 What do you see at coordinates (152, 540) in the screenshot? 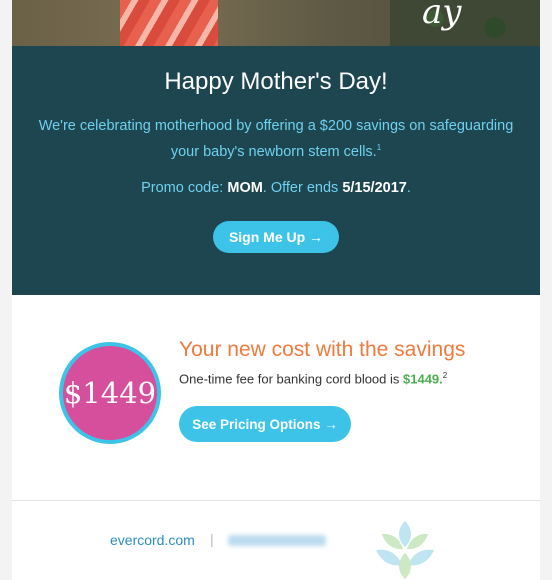
I see `evercord-link: evercord.com` at bounding box center [152, 540].